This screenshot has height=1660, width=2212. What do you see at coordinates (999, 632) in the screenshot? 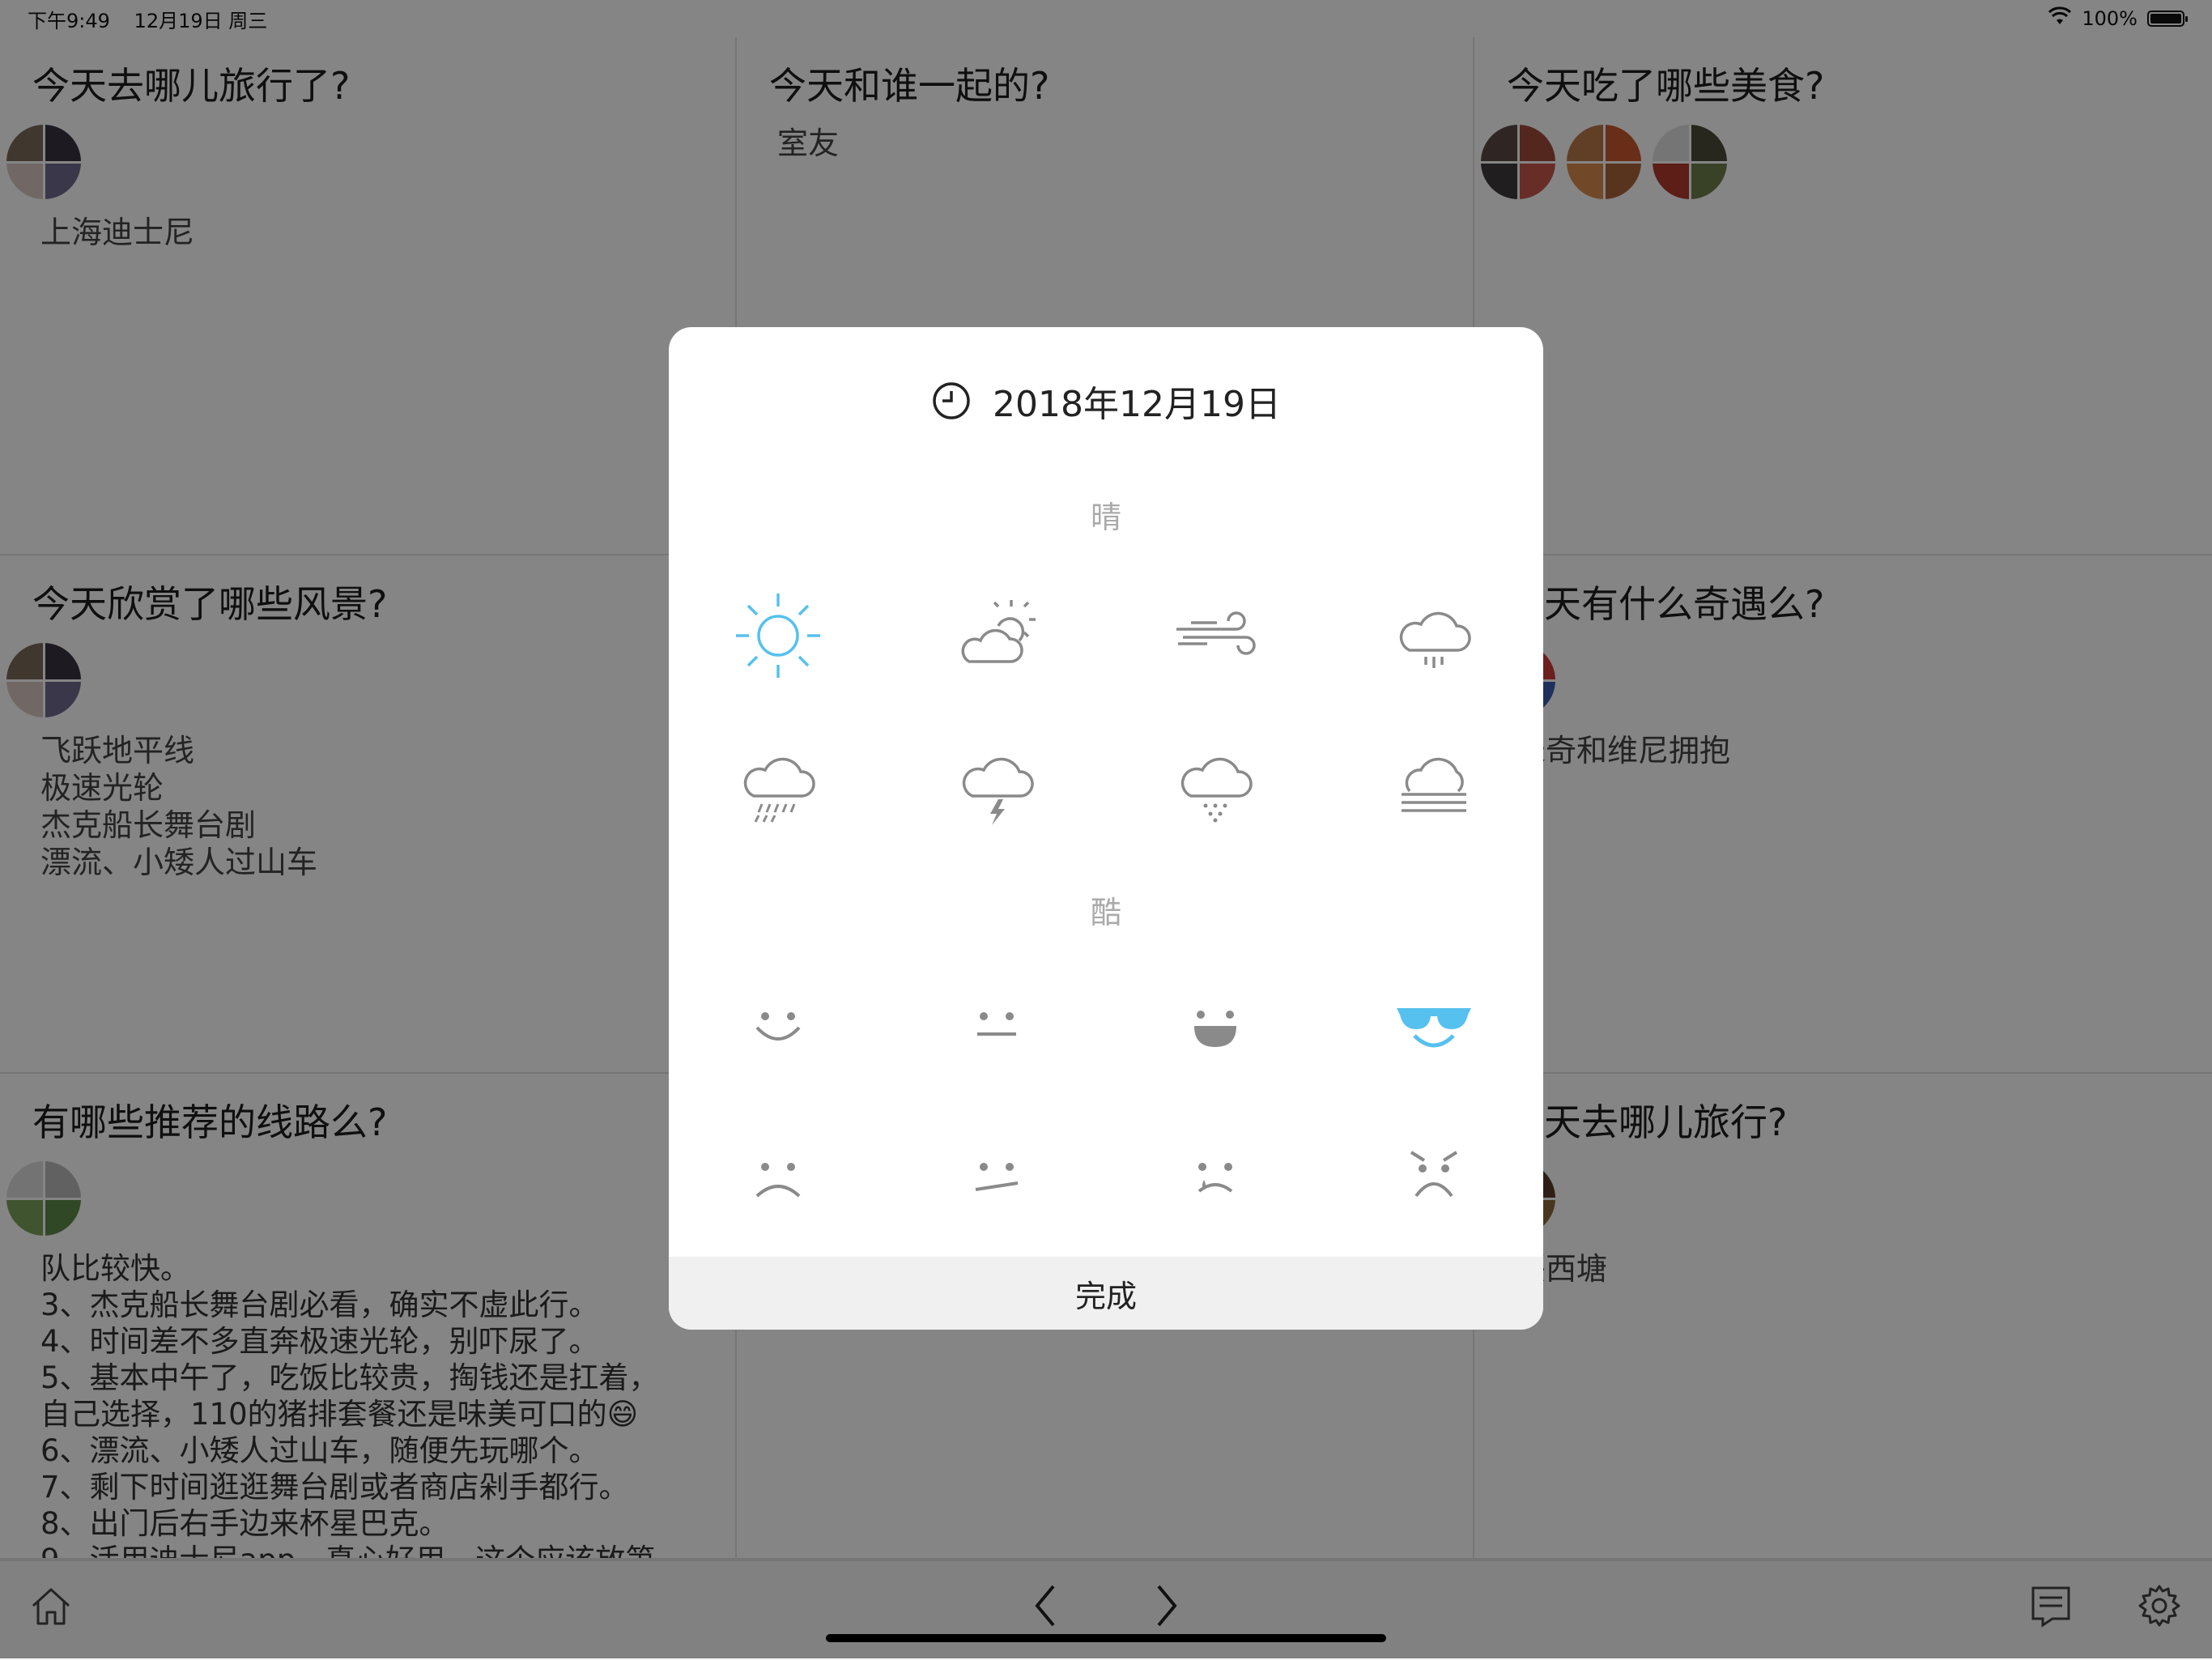
I see `partly-cloudy-icon` at bounding box center [999, 632].